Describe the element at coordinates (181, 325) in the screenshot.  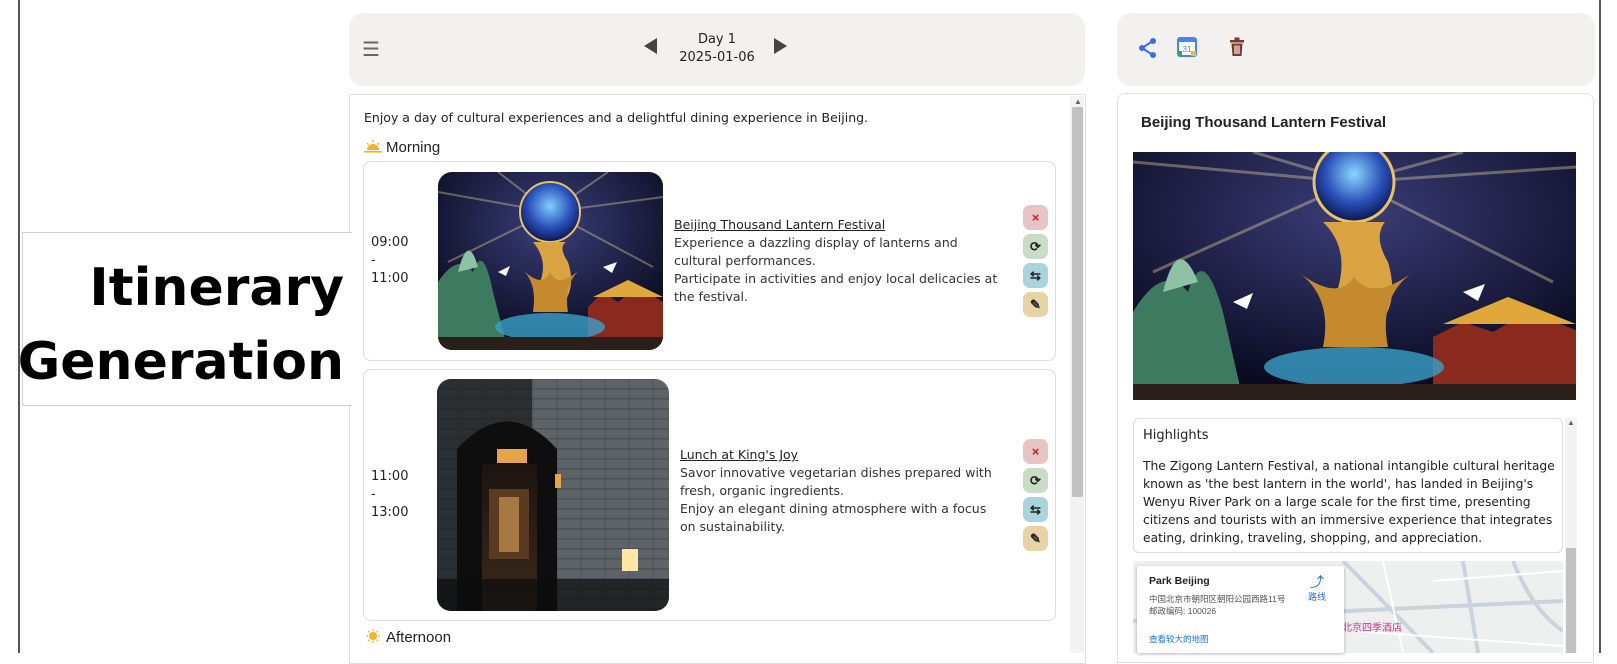
I see `page-title: Itinerary Generation` at that location.